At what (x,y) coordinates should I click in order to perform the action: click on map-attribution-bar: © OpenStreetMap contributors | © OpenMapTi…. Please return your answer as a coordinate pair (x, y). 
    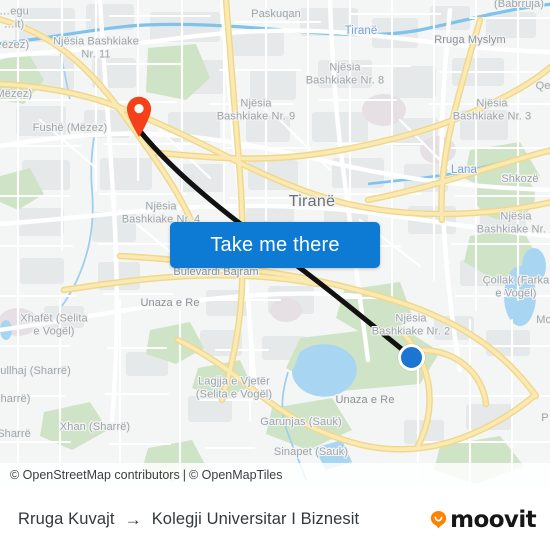
    Looking at the image, I should click on (275, 475).